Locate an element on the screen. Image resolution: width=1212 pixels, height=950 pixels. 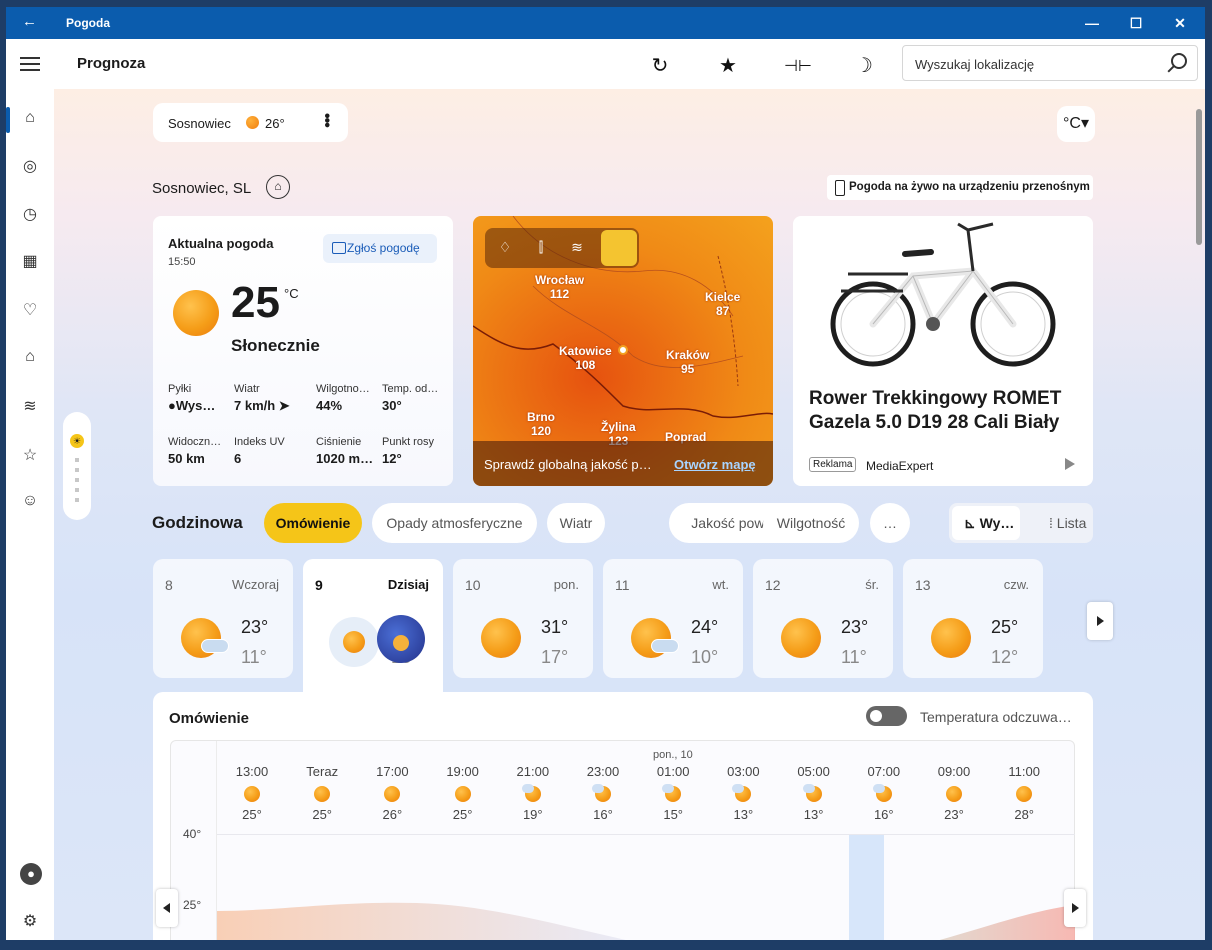
filter-chip-1: Opady atmosferyczne is located at coordinates (454, 523).